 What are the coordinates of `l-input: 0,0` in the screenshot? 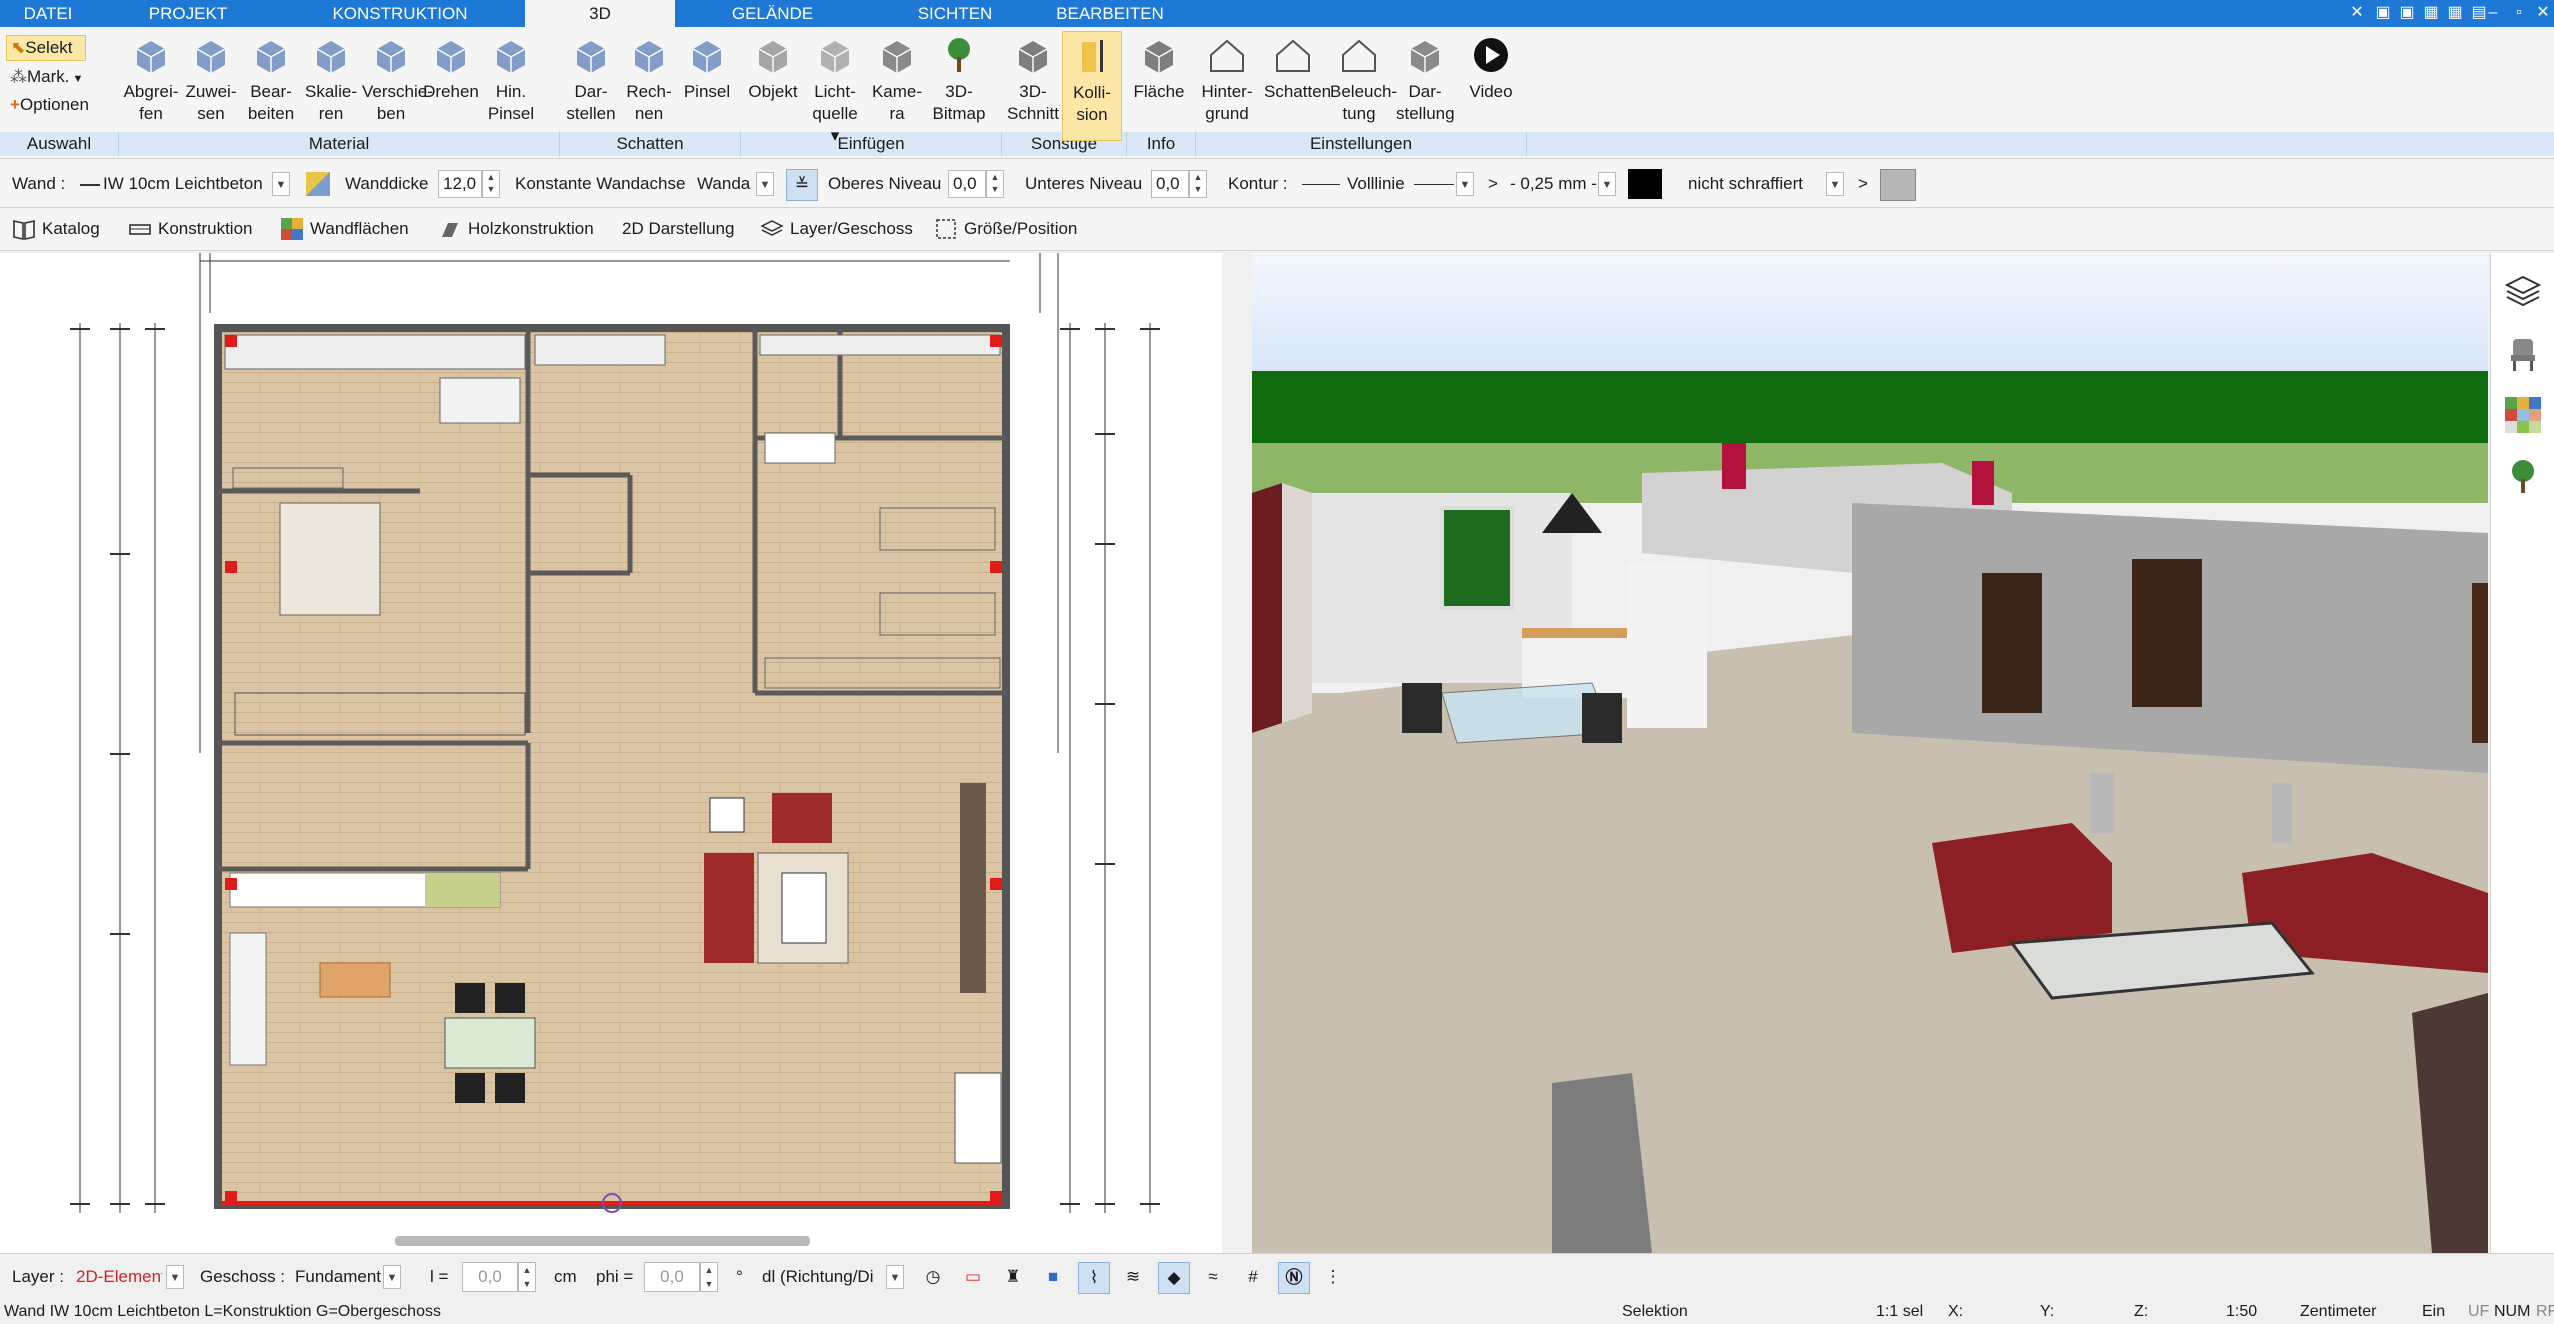 It's located at (490, 1277).